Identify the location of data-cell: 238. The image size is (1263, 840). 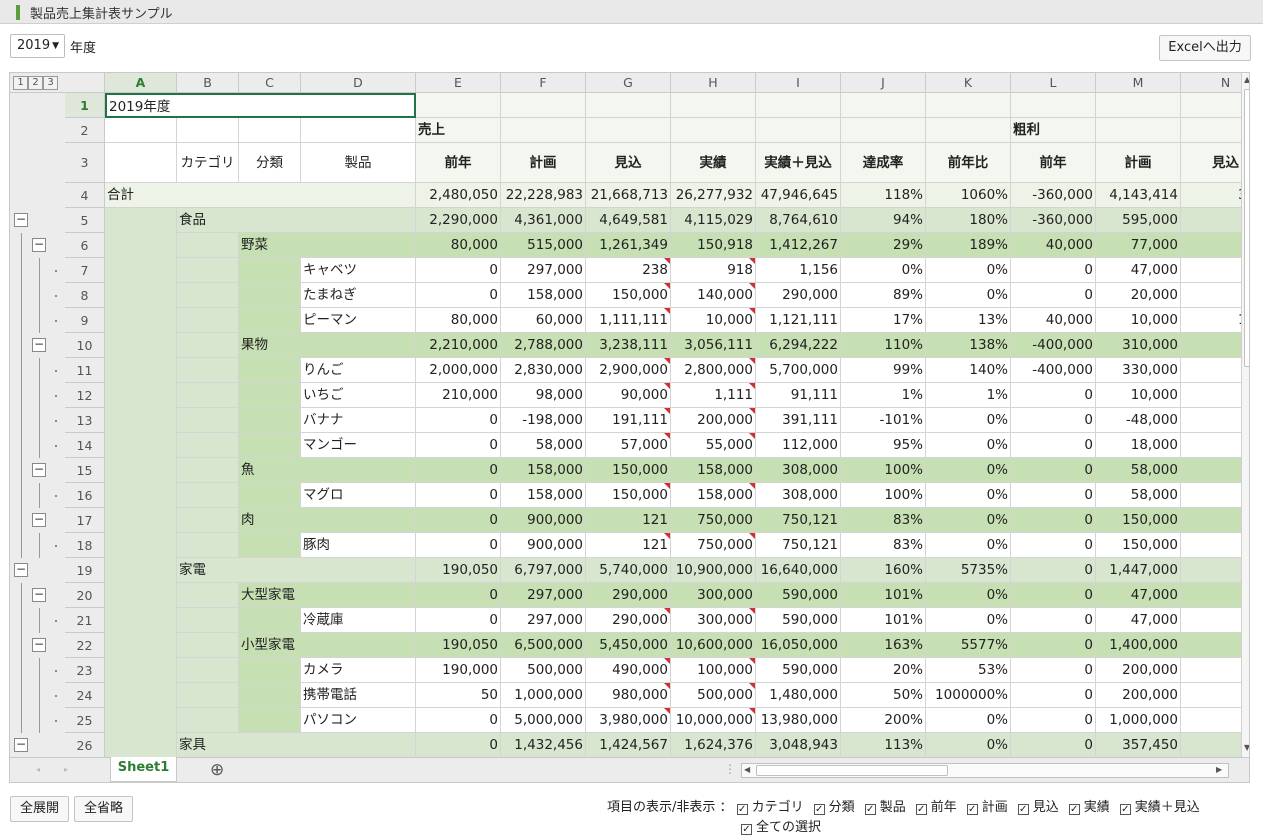
(628, 270).